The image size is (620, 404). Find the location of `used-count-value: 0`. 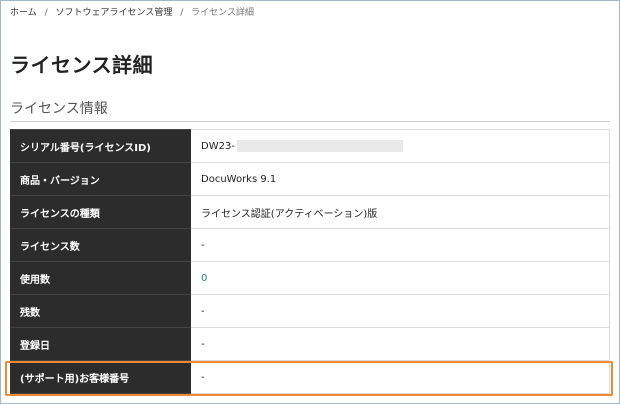

used-count-value: 0 is located at coordinates (400, 278).